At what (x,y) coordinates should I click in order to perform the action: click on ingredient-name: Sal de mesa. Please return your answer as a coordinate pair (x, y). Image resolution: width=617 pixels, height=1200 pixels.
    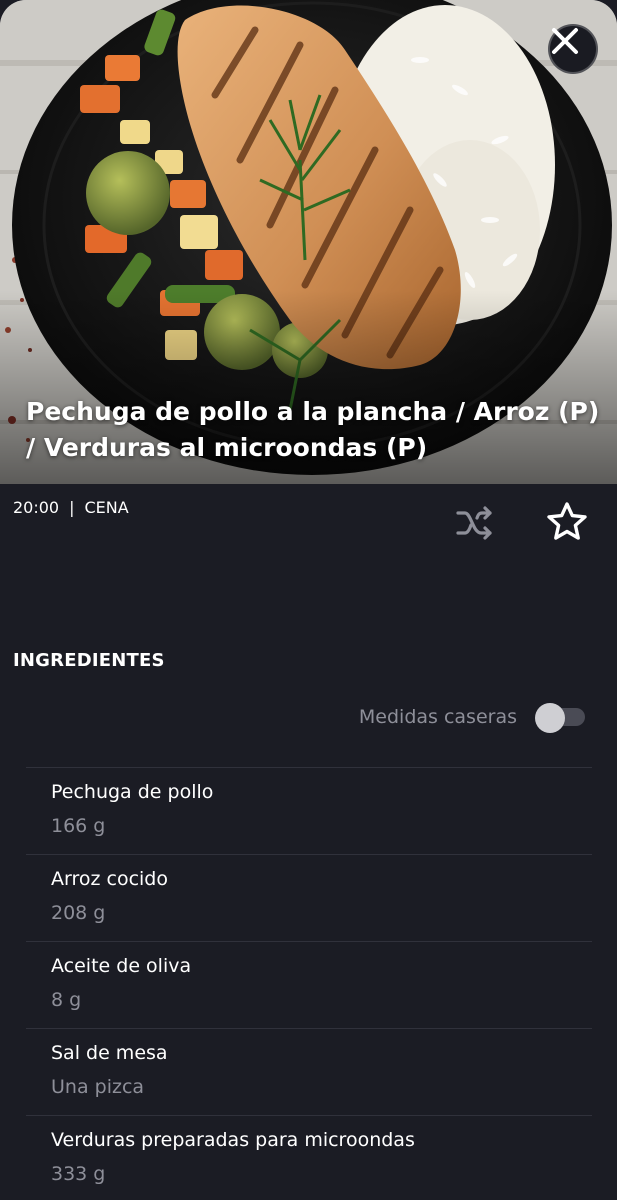
    Looking at the image, I should click on (109, 1053).